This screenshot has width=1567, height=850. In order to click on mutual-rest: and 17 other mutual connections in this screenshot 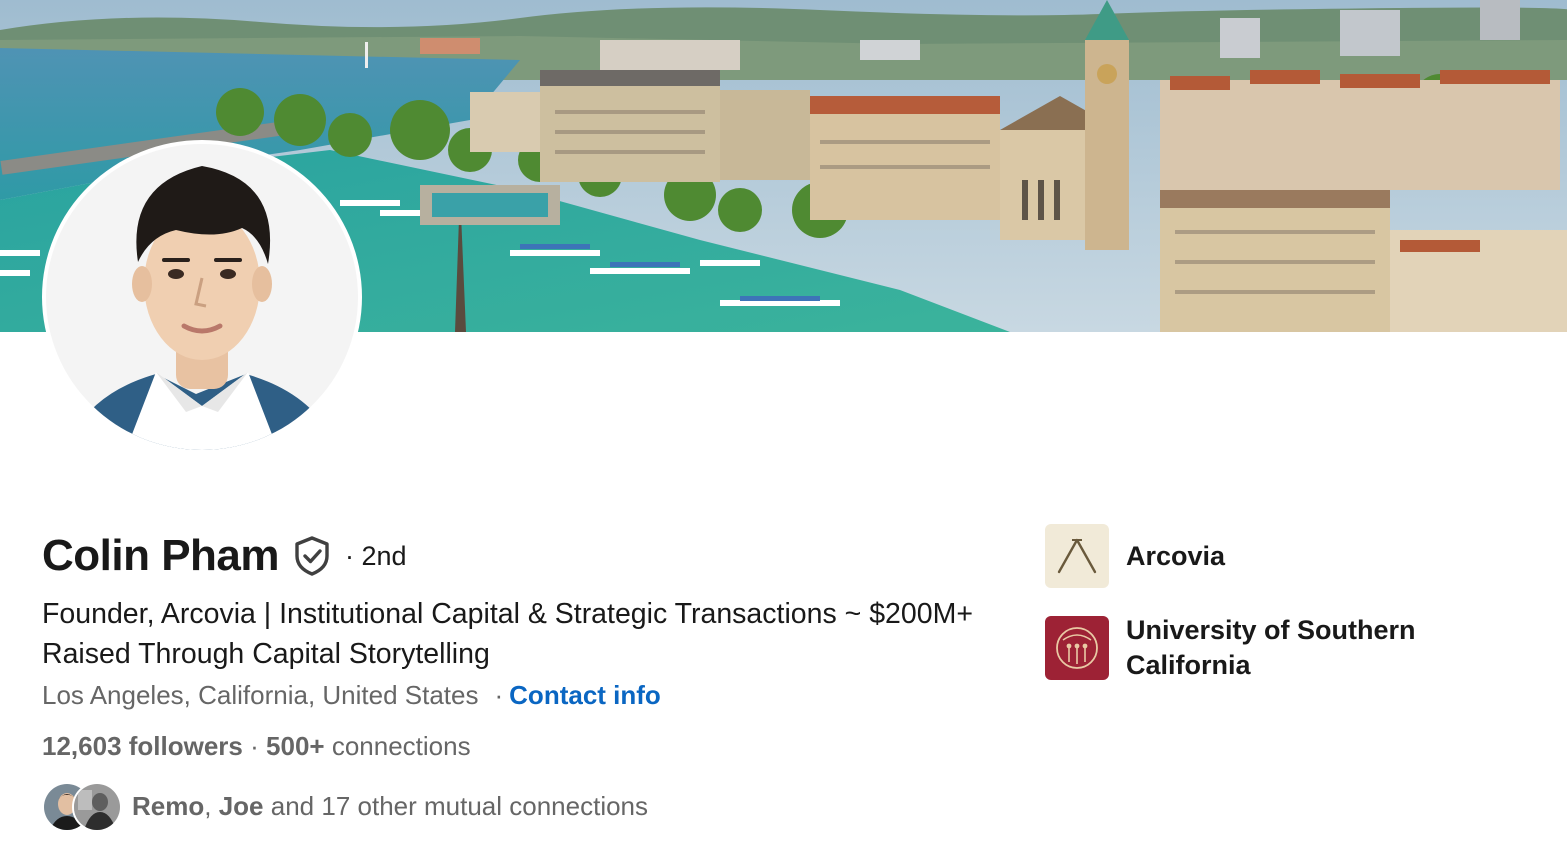, I will do `click(459, 805)`.